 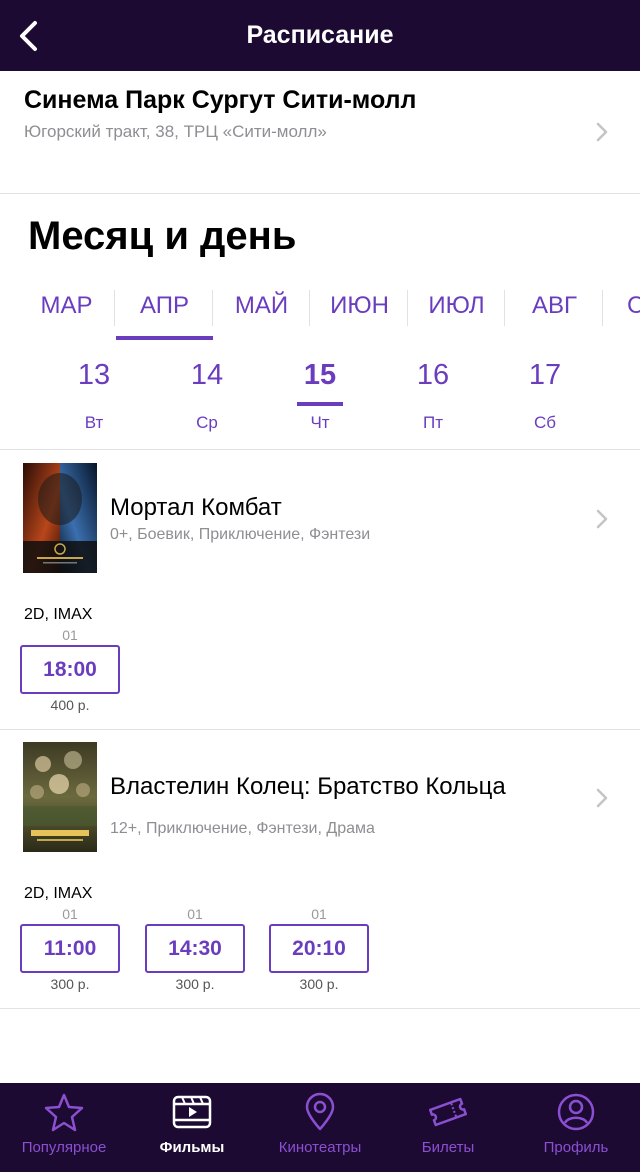 What do you see at coordinates (242, 828) in the screenshot?
I see `movie-meta: 12+, Приключение, Фэнтези, Драма` at bounding box center [242, 828].